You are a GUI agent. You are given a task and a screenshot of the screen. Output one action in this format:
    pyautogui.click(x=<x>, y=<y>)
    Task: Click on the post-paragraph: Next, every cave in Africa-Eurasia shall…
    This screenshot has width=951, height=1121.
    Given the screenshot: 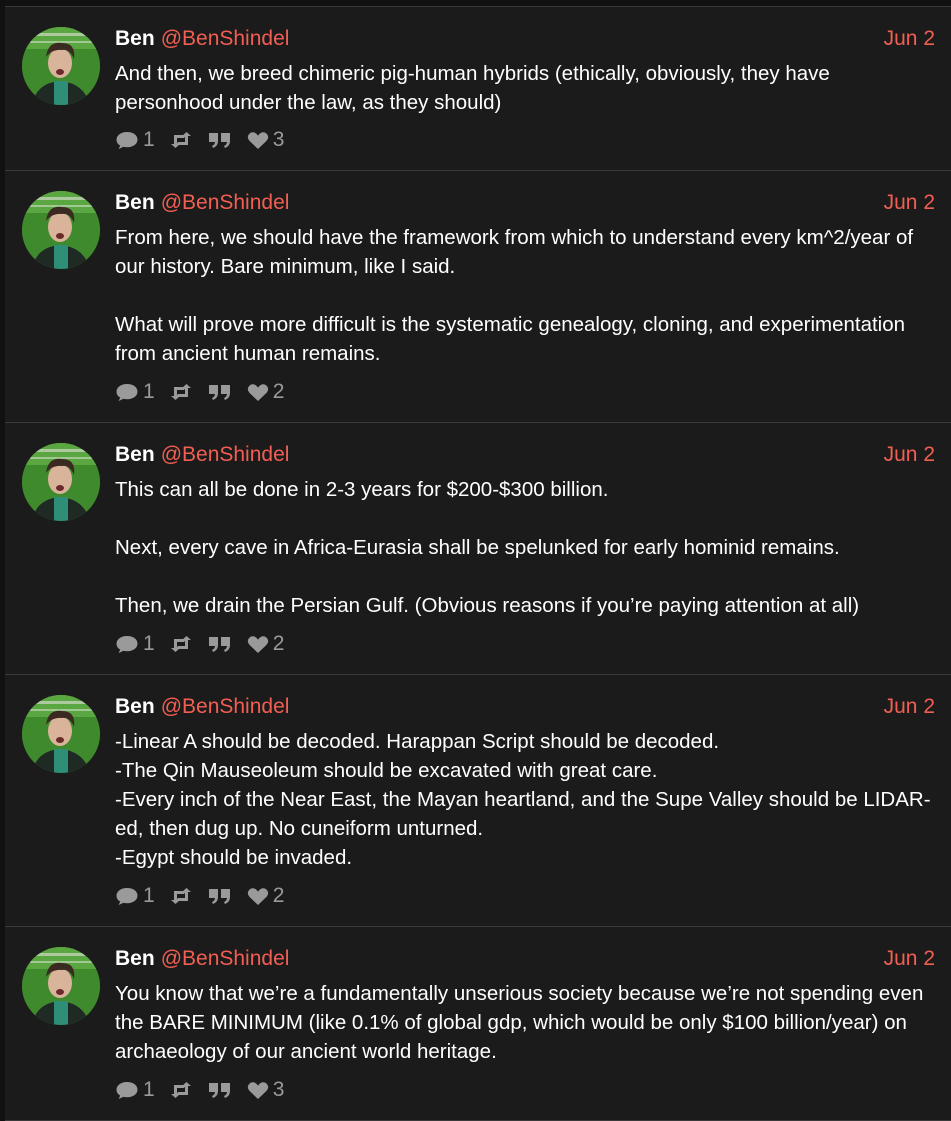 What is the action you would take?
    pyautogui.click(x=477, y=547)
    